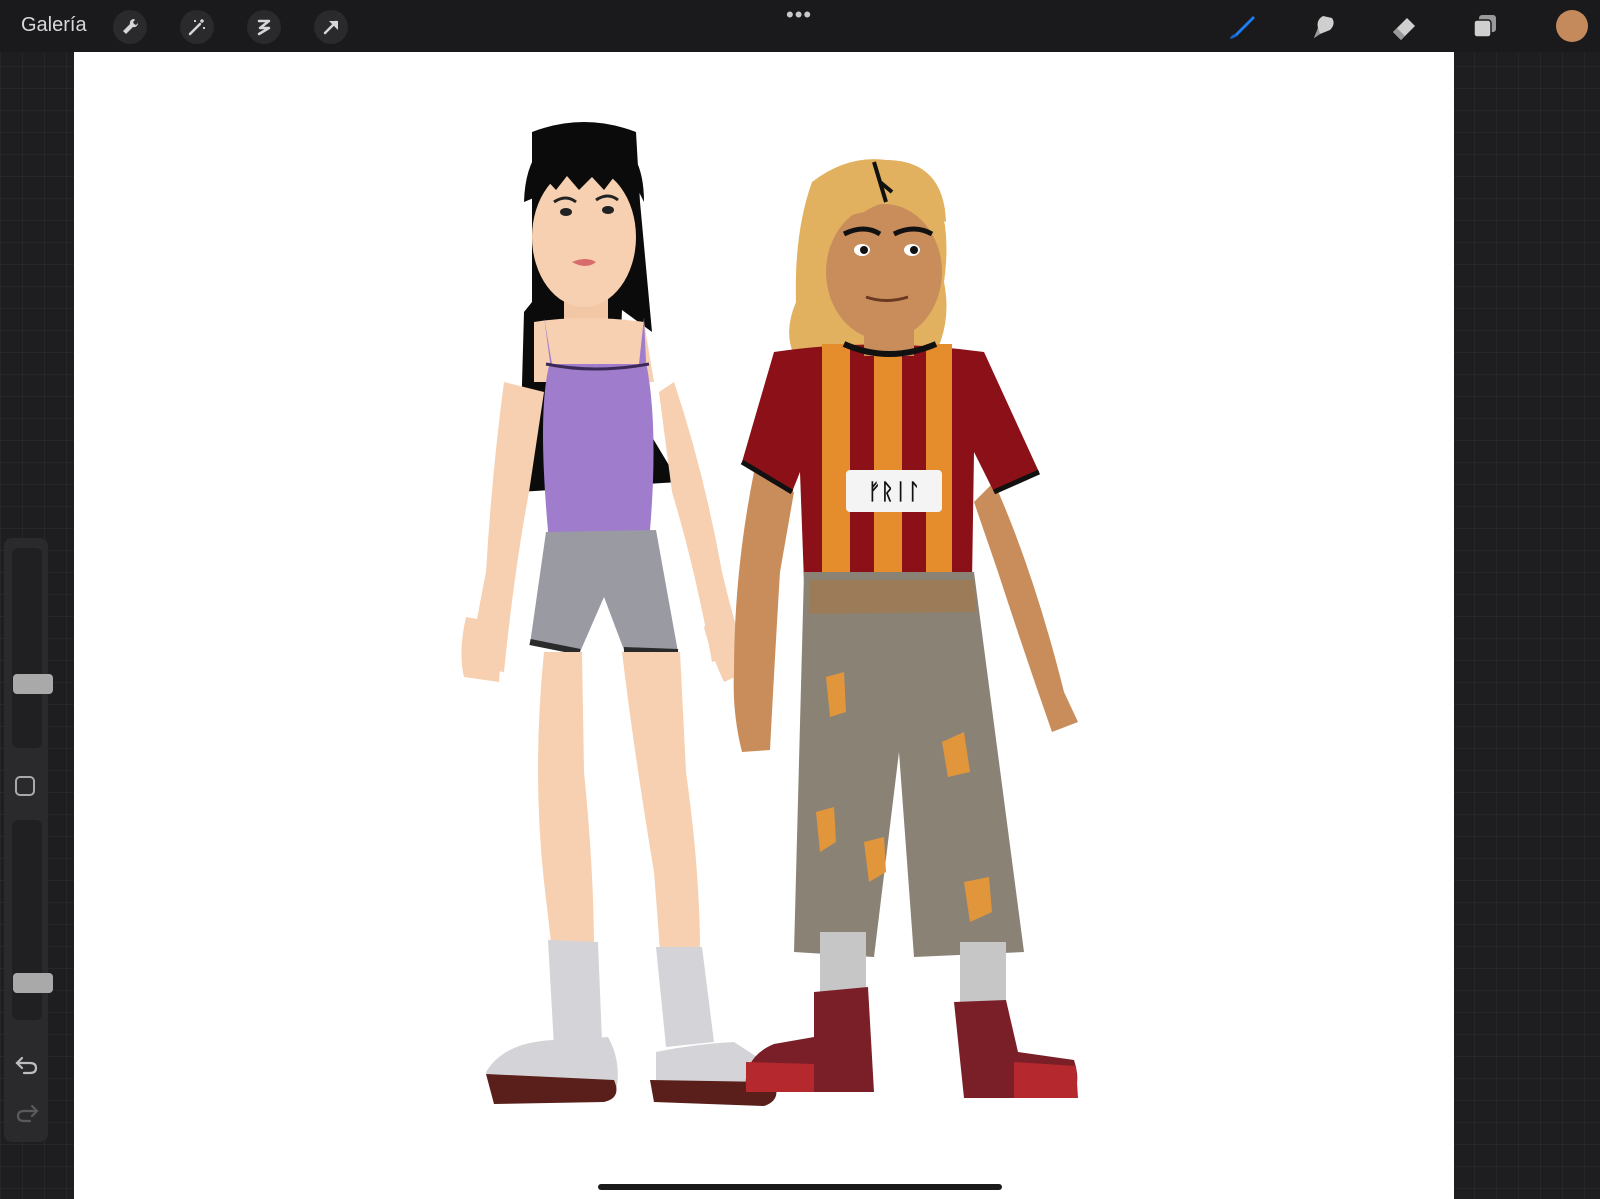  I want to click on actions-wrench-icon, so click(130, 27).